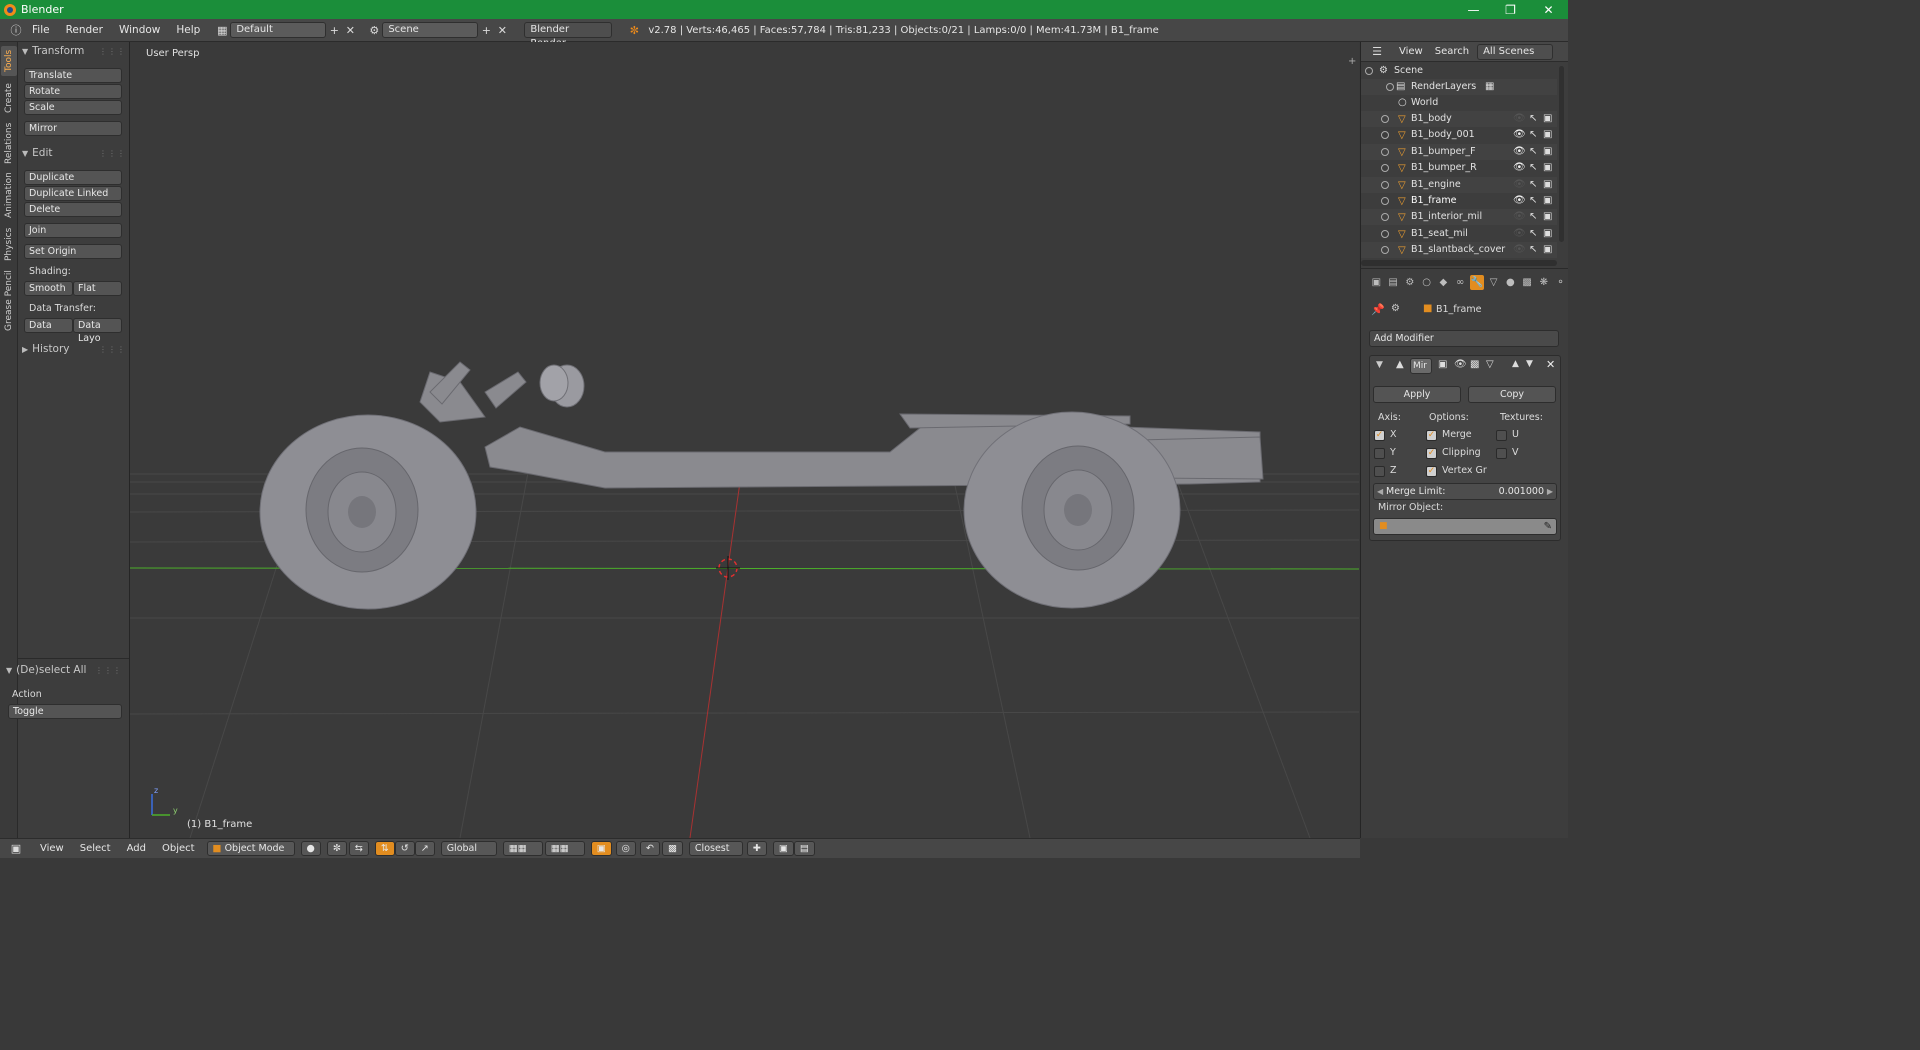 This screenshot has height=1050, width=1920. I want to click on menu-add: Add, so click(136, 848).